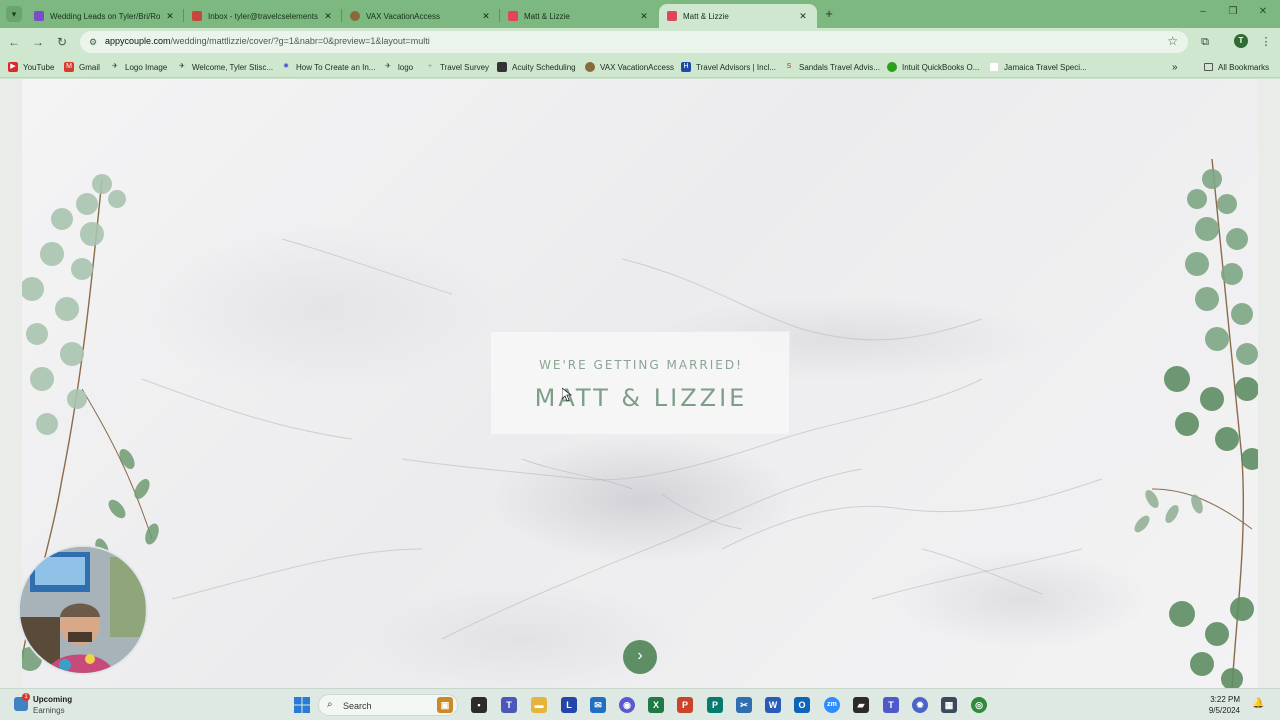 Image resolution: width=1280 pixels, height=720 pixels. What do you see at coordinates (802, 705) in the screenshot?
I see `taskbar-app-outlook: O` at bounding box center [802, 705].